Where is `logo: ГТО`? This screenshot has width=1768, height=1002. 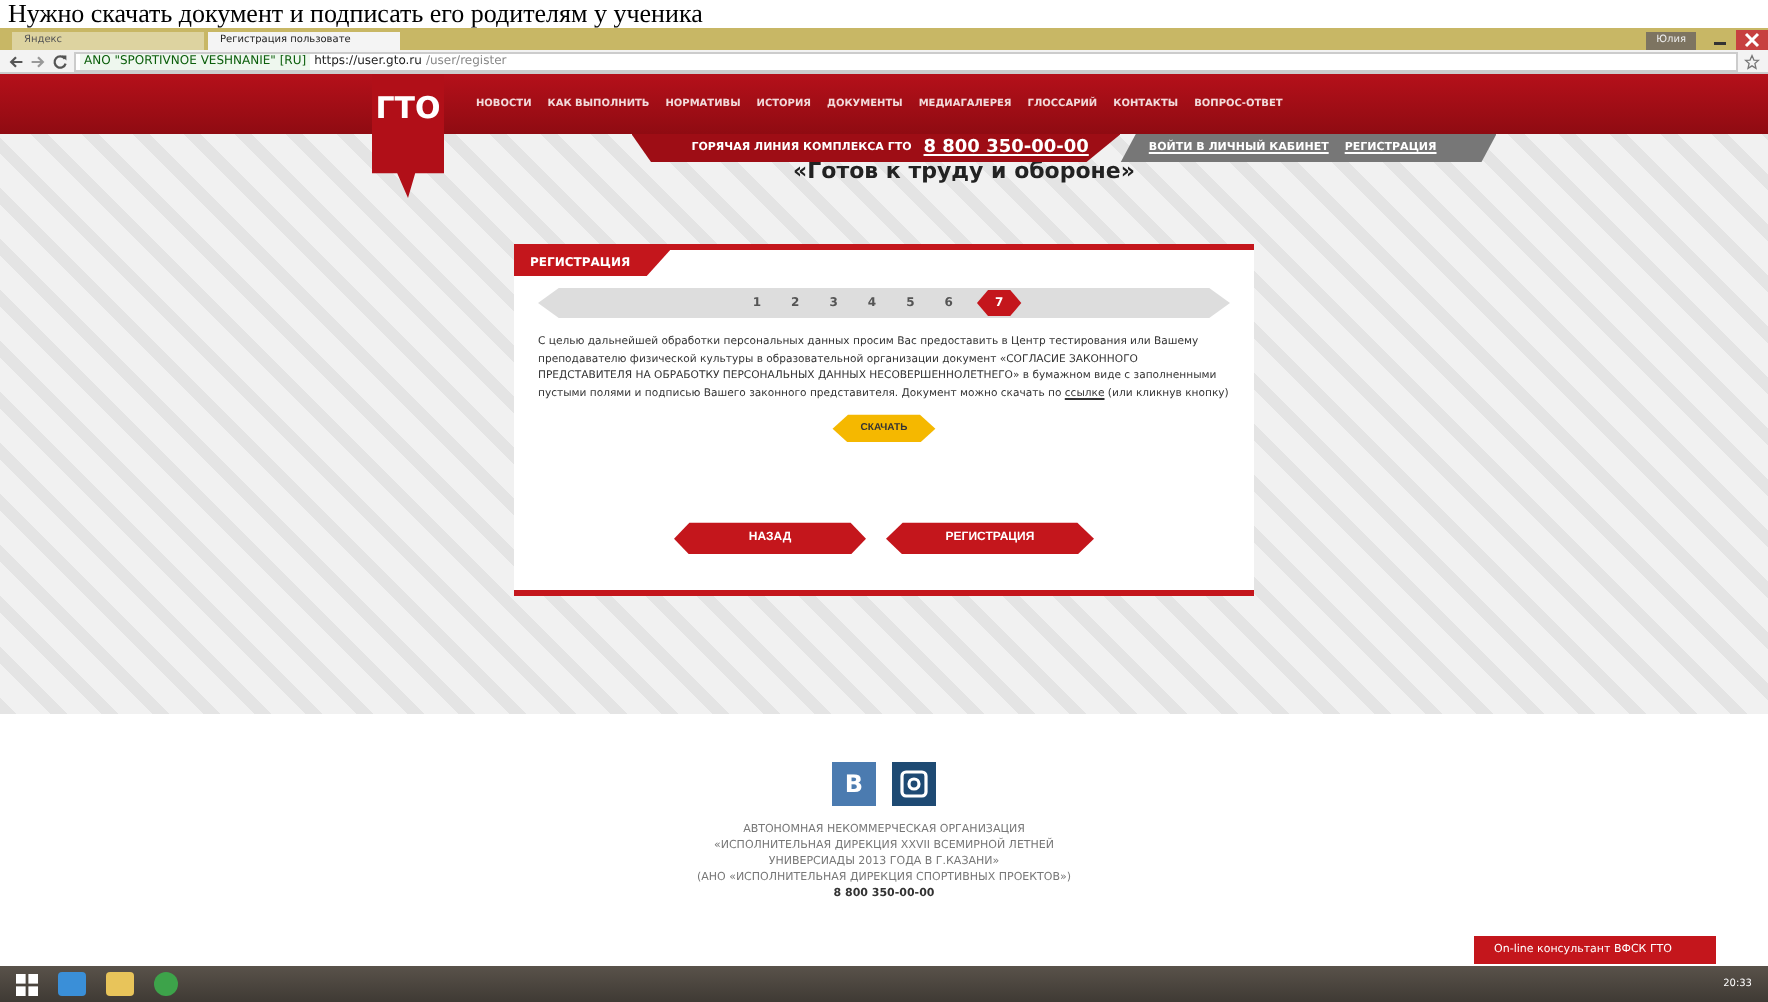 logo: ГТО is located at coordinates (408, 136).